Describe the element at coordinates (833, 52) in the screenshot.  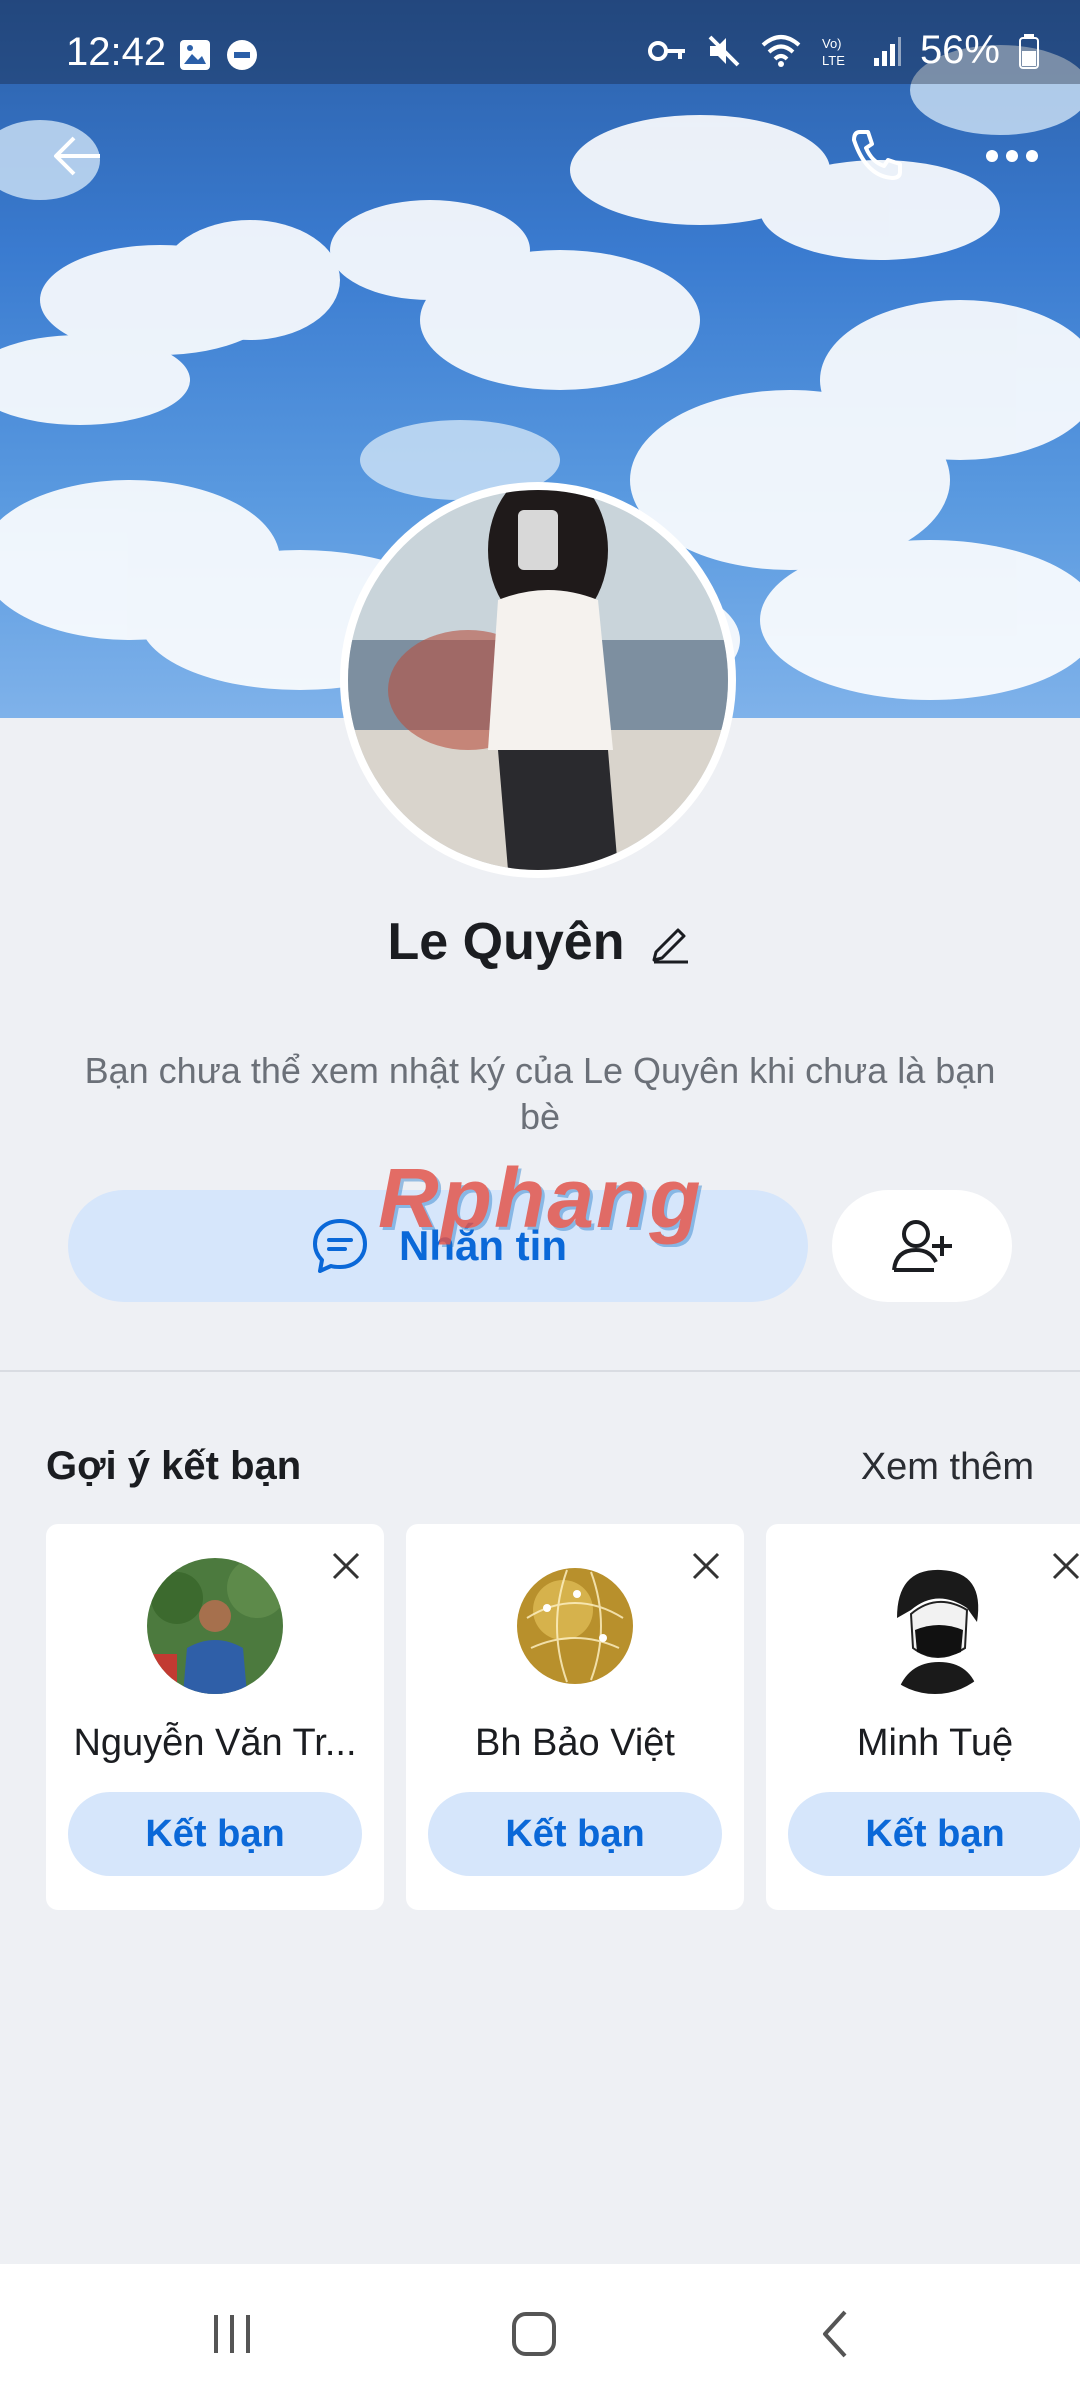
I see `volte-icon: Vo) LTE` at that location.